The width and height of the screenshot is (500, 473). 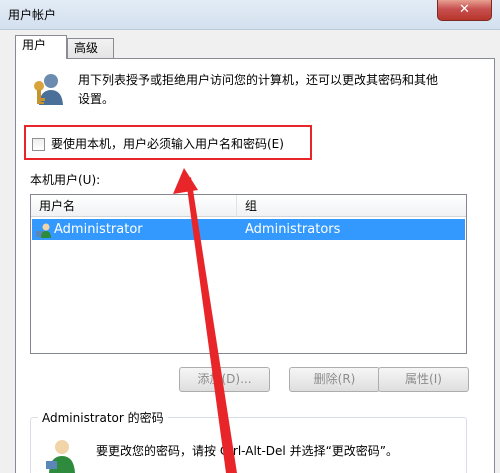 I want to click on tab-users: 用户, so click(x=41, y=47).